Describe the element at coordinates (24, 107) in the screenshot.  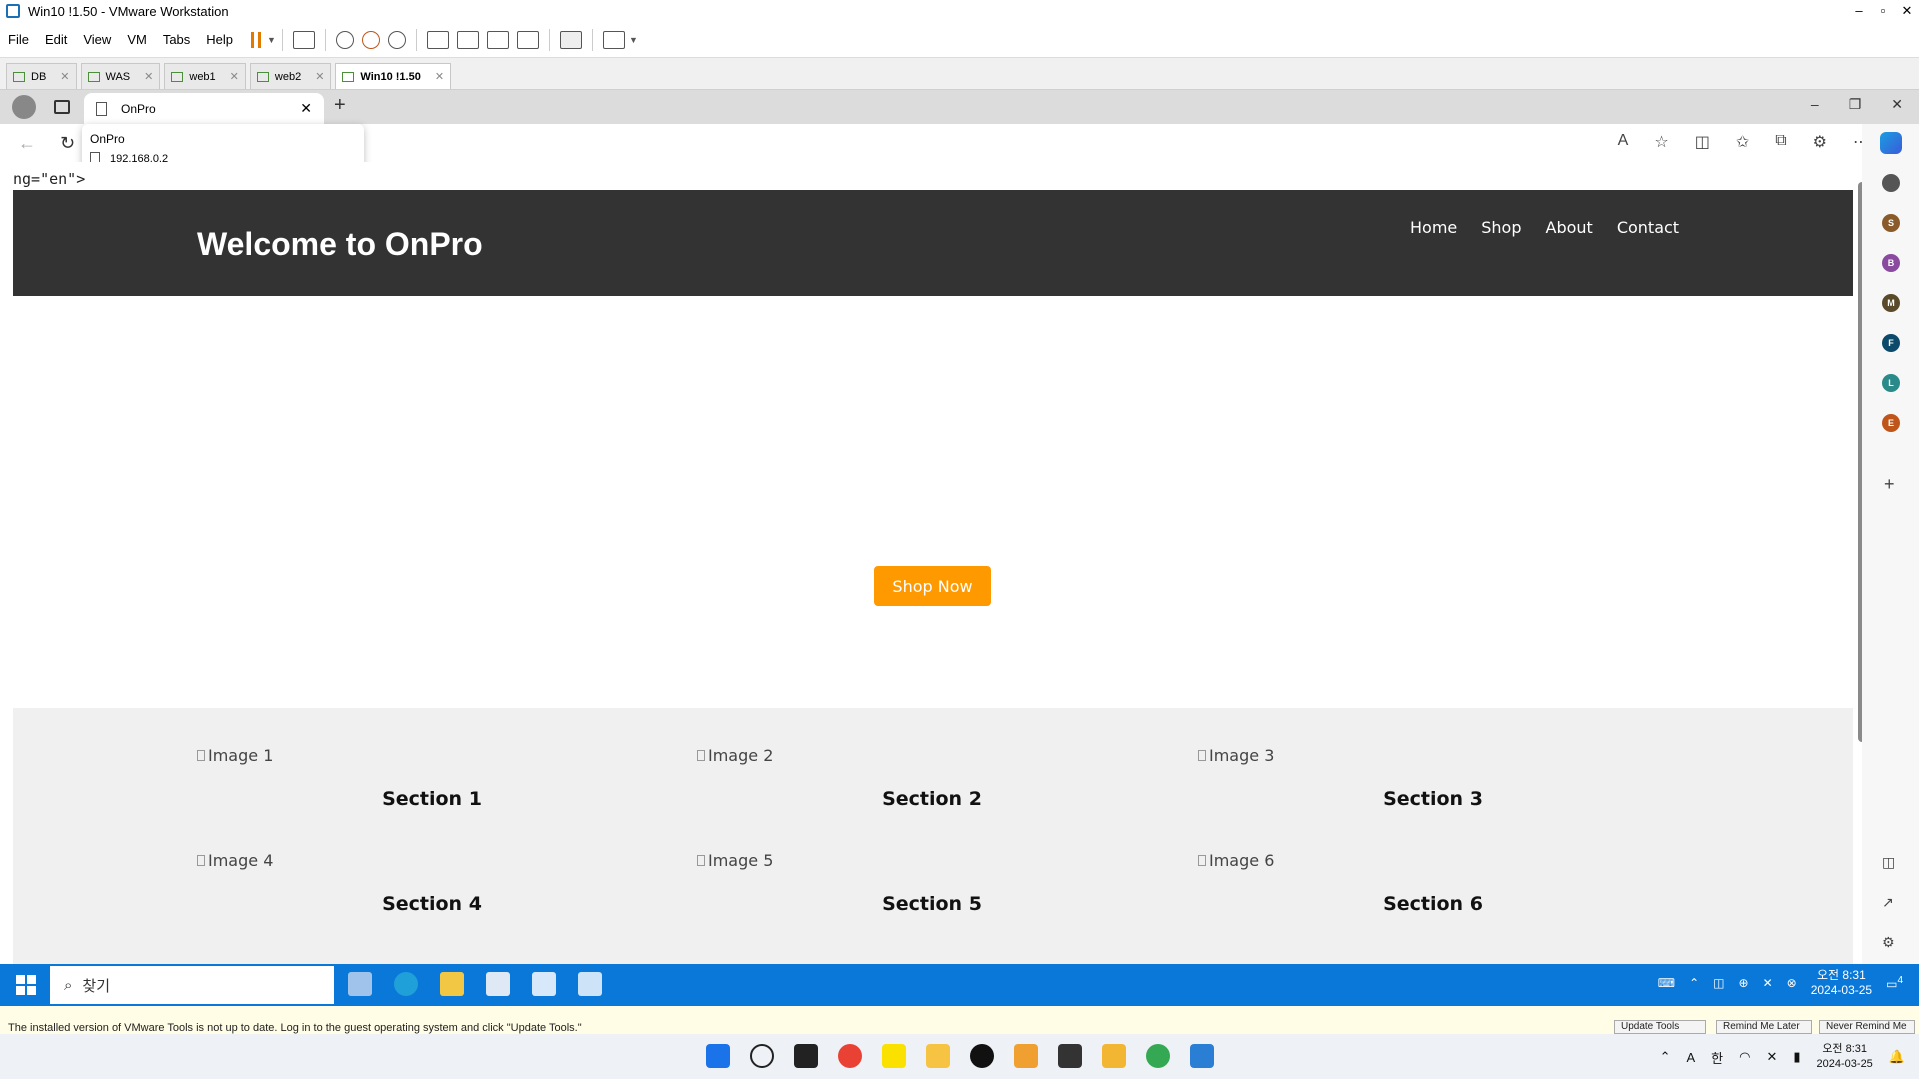
I see `profile-icon` at that location.